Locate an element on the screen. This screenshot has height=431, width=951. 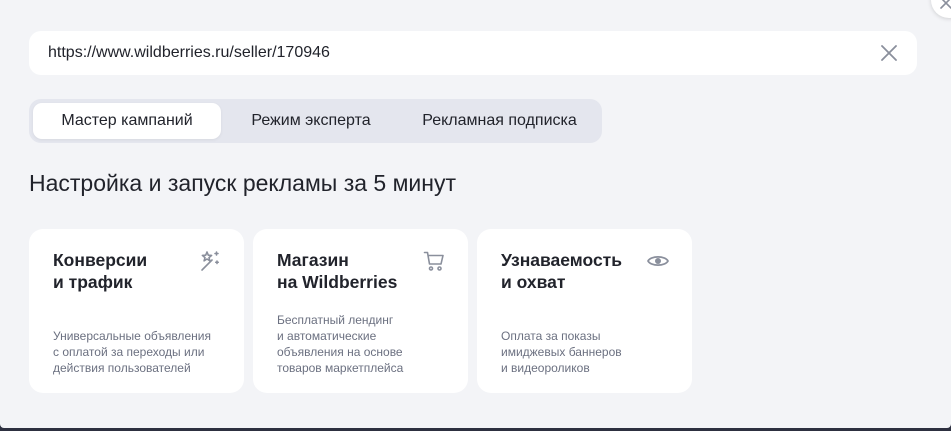
card-description-line: Оплата за показы is located at coordinates (551, 336).